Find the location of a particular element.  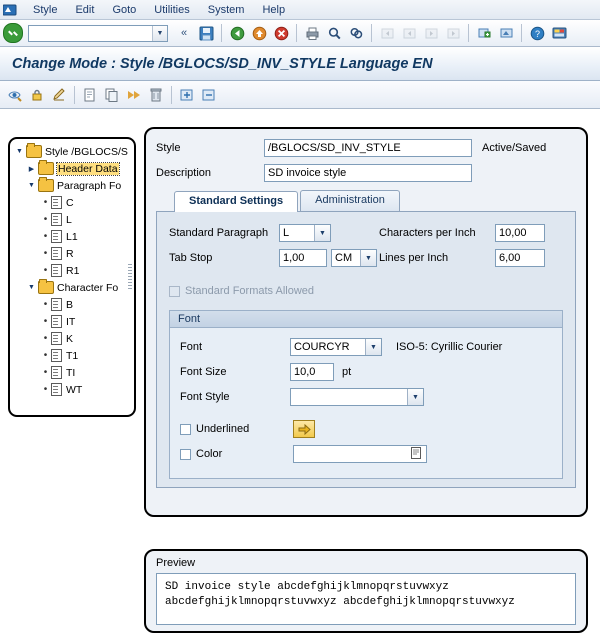

characters-per-inch-input: 10,00 is located at coordinates (520, 233).